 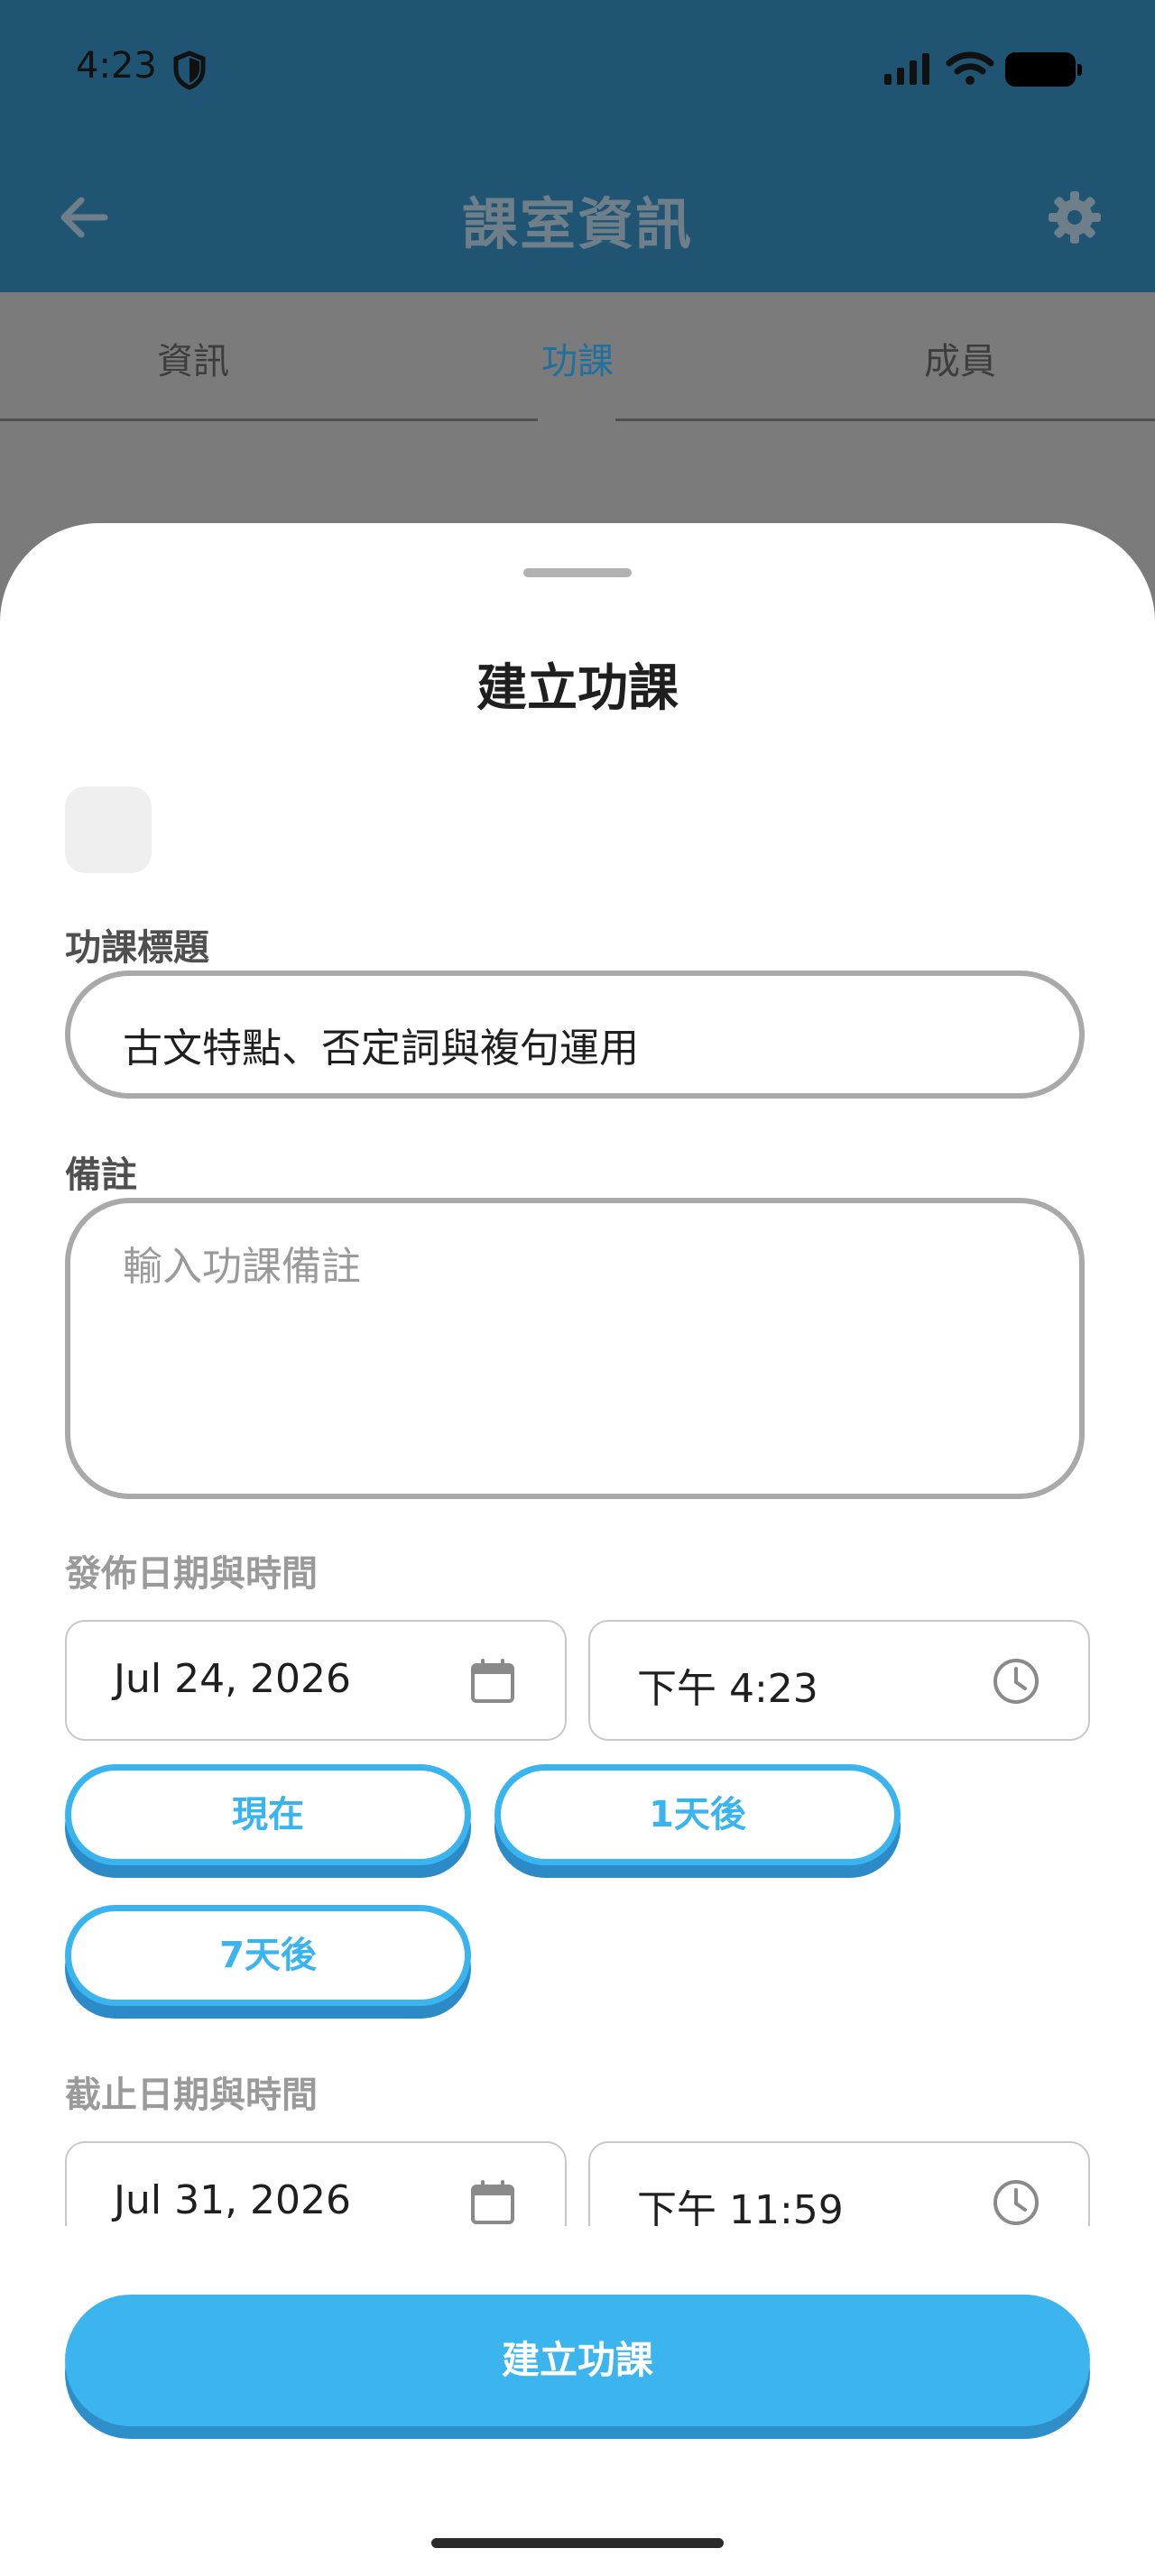 I want to click on wifi-icon, so click(x=970, y=68).